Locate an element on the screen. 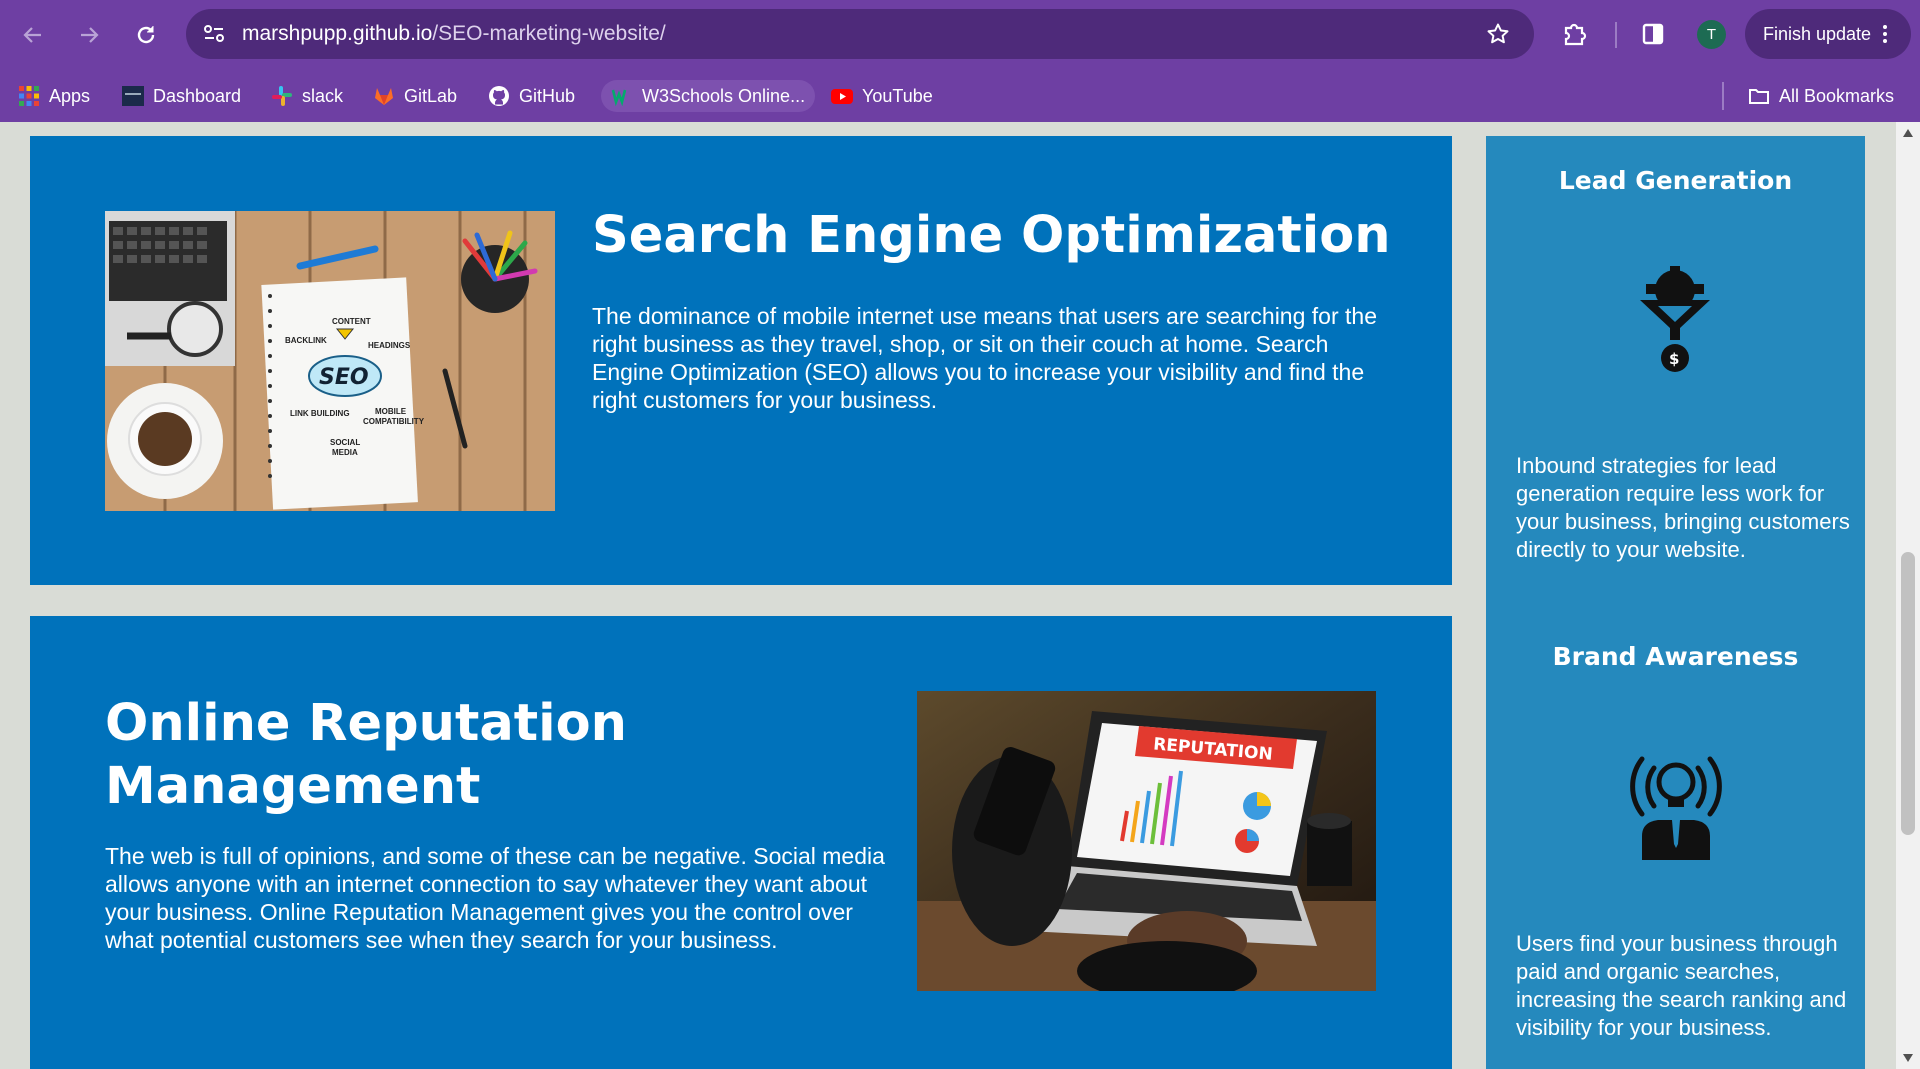  bookmark-label: Apps is located at coordinates (70, 95).